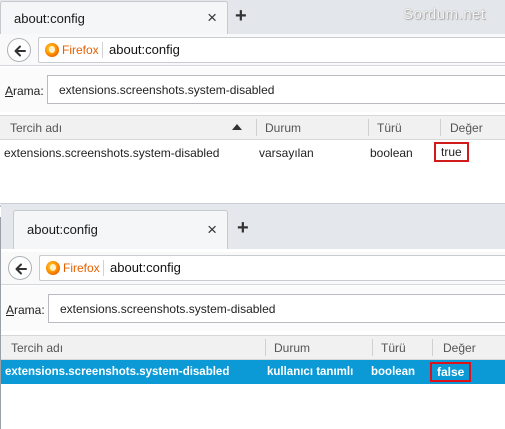 This screenshot has height=429, width=505. I want to click on tab-strip: about:config × +, so click(253, 226).